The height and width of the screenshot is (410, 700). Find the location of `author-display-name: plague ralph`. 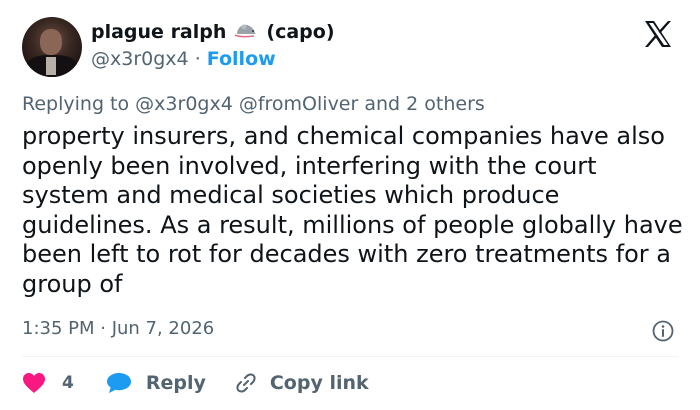

author-display-name: plague ralph is located at coordinates (158, 32).